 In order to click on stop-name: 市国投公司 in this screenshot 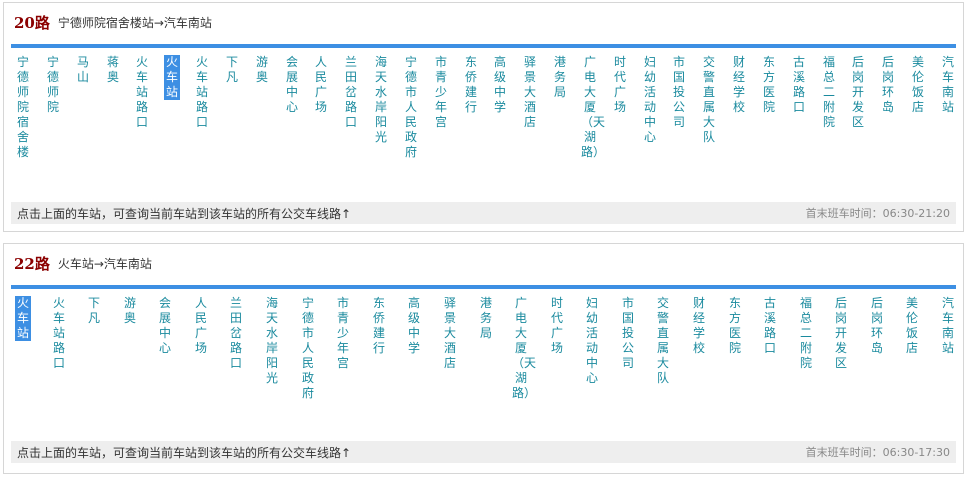, I will do `click(678, 92)`.